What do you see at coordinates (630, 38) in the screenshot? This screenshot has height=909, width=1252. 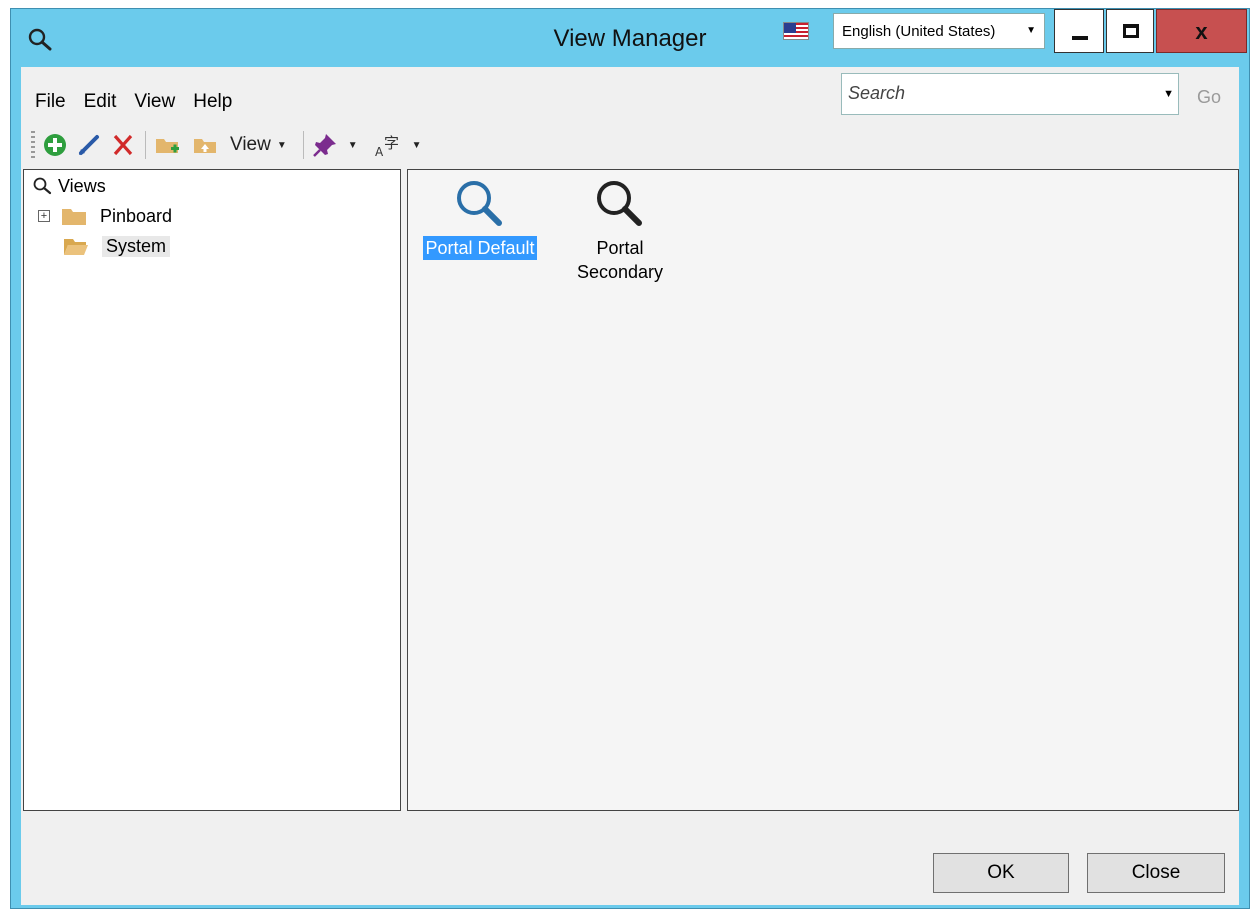 I see `title-bar: View Manager English (United States) ▼ x` at bounding box center [630, 38].